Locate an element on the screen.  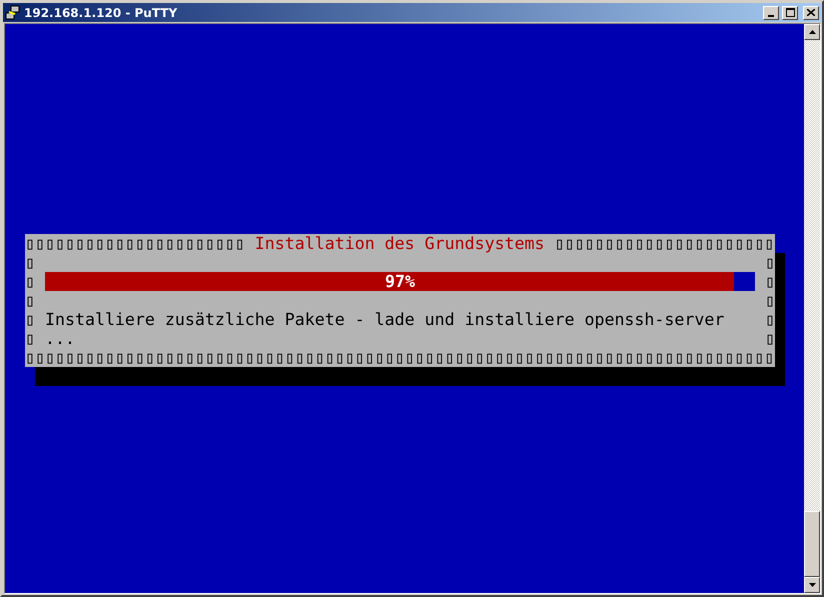
status-text: Installiere zusätzliche Pakete - lade und installiere openssh-server is located at coordinates (384, 319).